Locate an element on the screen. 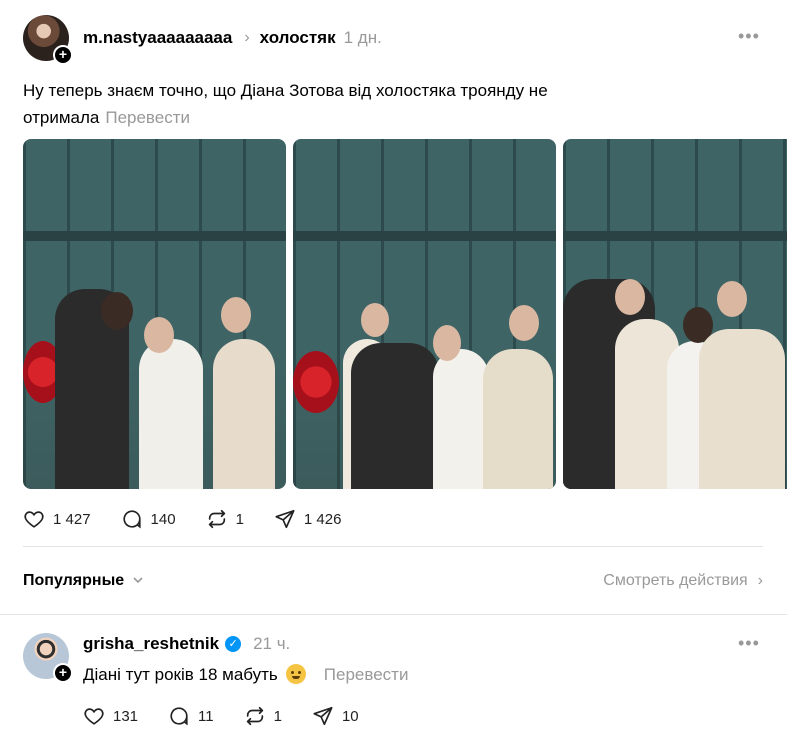 This screenshot has width=787, height=744. repost-count: 1 is located at coordinates (239, 519).